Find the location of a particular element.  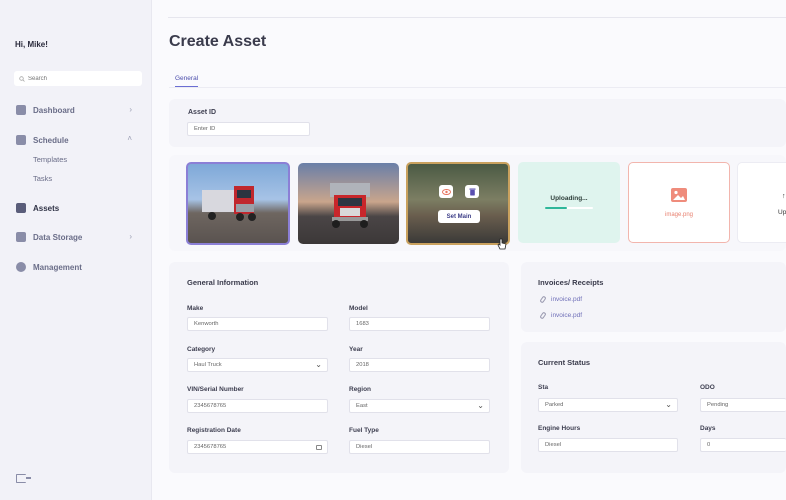

sidebar-item-data-storage: Data Storage › is located at coordinates (75, 237).